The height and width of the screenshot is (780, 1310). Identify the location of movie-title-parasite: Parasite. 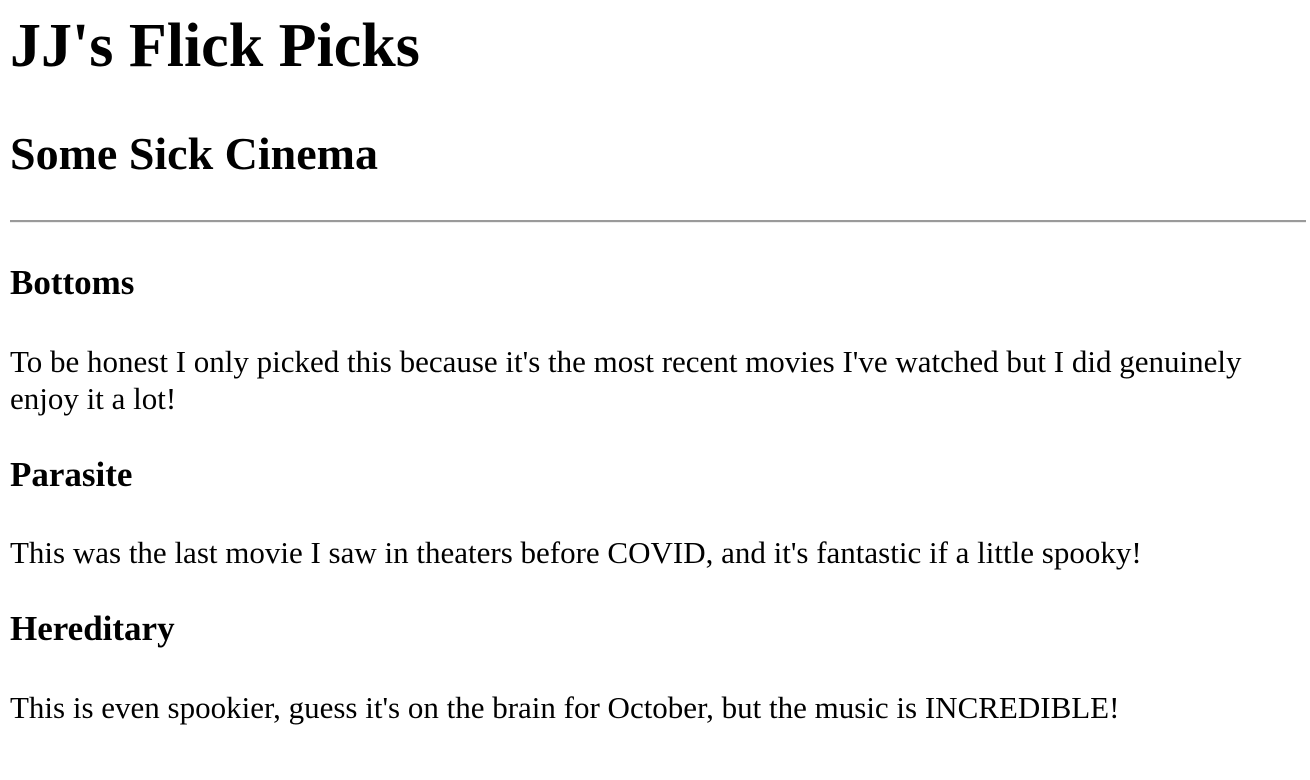
(71, 474).